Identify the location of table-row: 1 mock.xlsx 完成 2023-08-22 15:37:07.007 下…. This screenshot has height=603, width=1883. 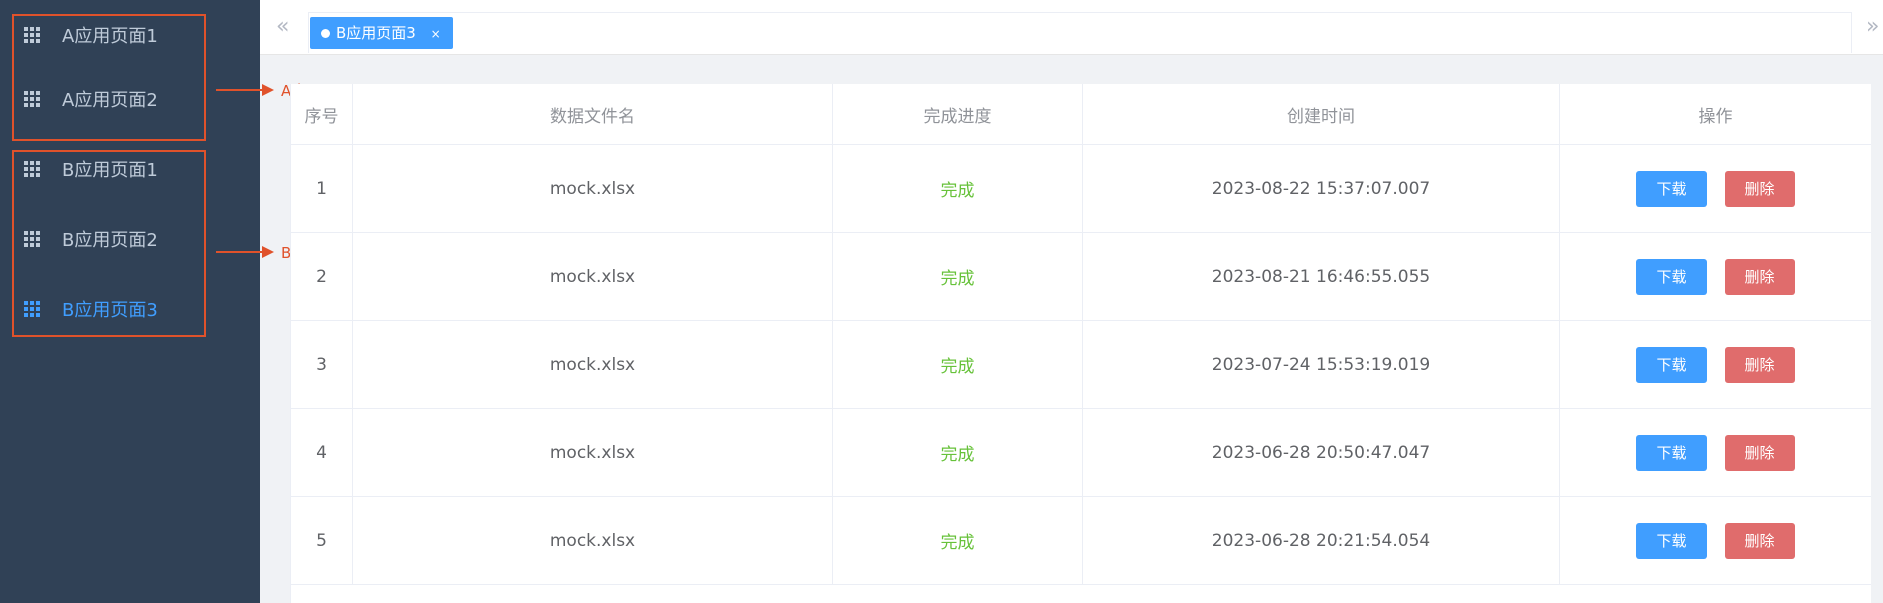
(1081, 189).